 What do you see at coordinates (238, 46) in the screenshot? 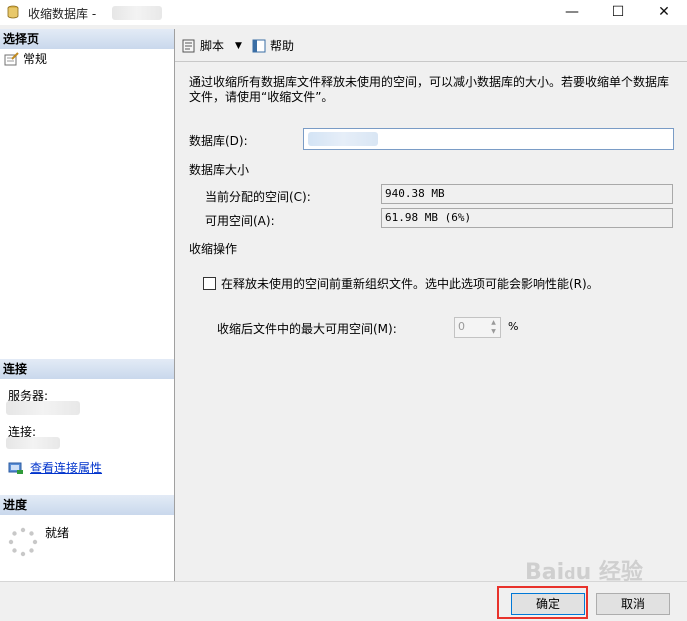
I see `script-dropdown-icon: ▼` at bounding box center [238, 46].